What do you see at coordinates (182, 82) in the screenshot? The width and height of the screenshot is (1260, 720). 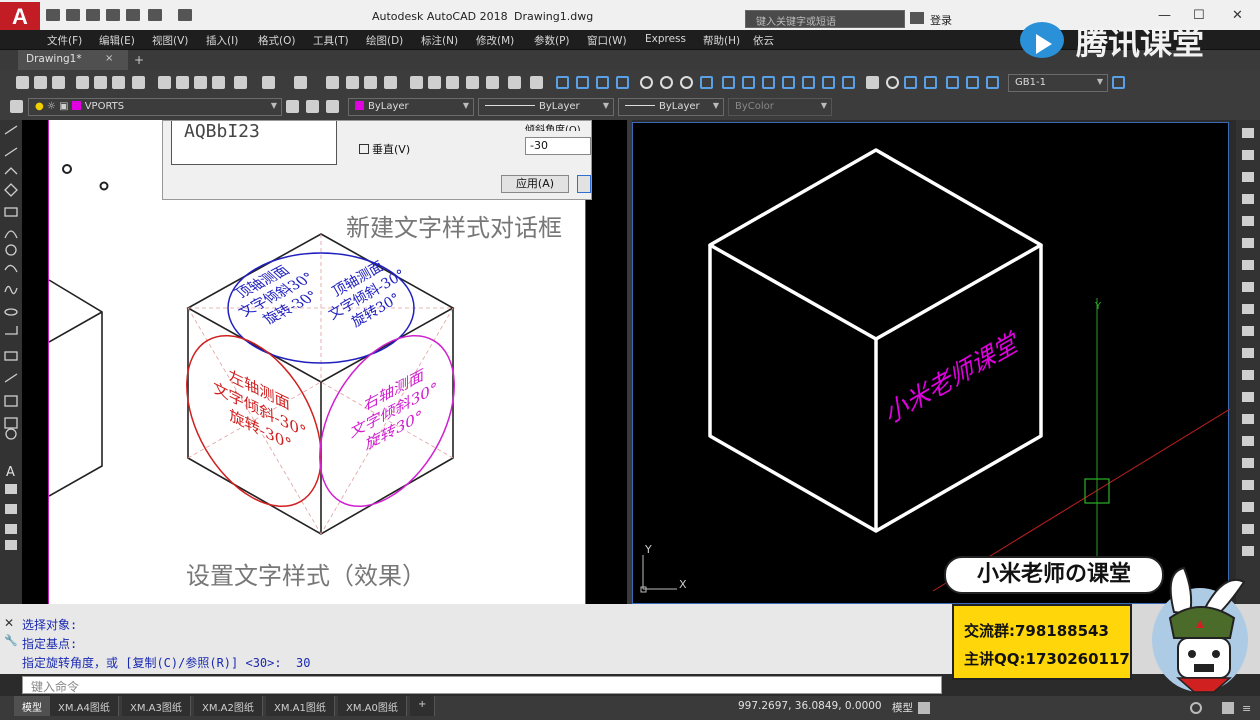 I see `copy-icon` at bounding box center [182, 82].